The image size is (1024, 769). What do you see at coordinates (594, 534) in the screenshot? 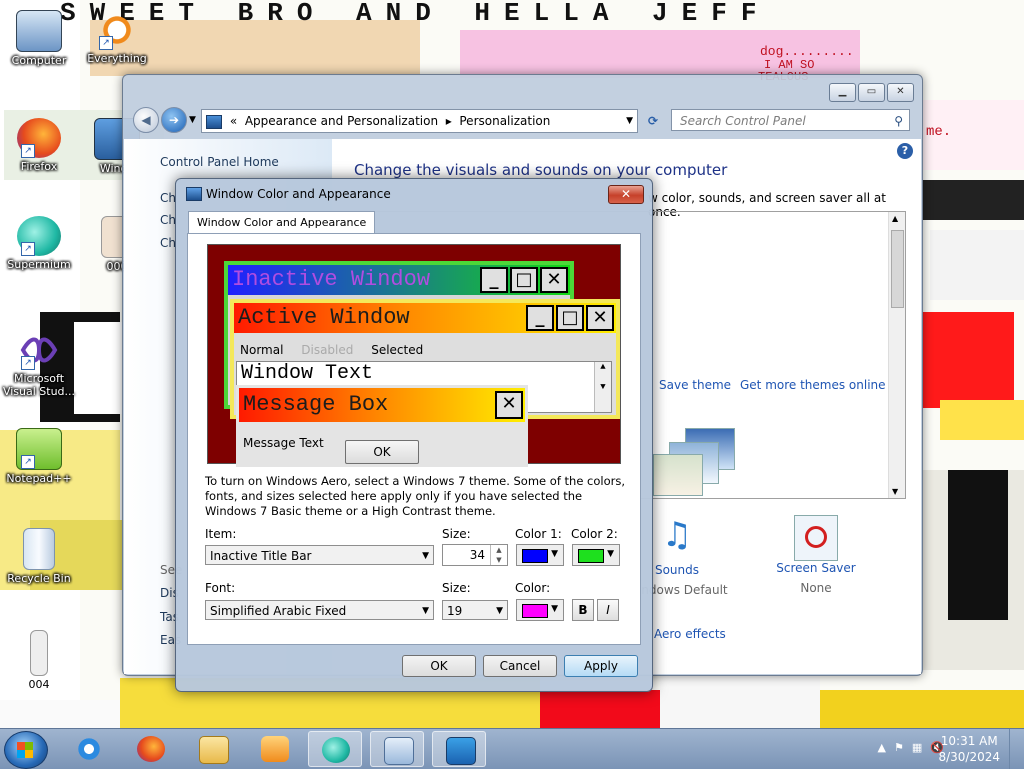
I see `color2-label: Color 2:` at bounding box center [594, 534].